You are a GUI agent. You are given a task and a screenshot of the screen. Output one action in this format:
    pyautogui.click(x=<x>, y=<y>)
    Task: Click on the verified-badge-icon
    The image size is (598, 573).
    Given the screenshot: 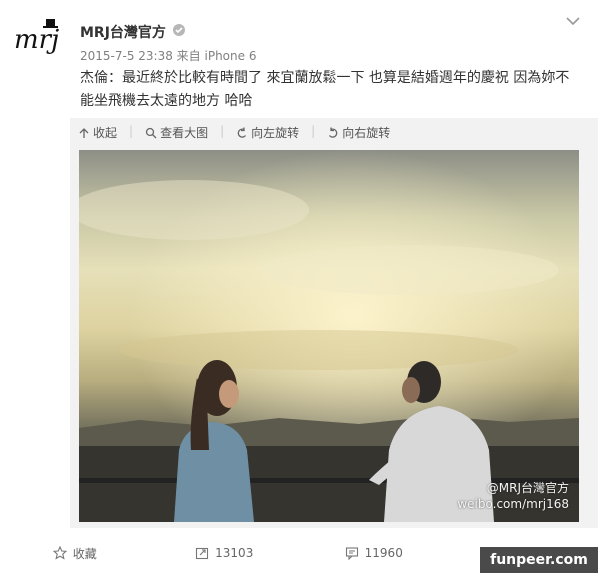 What is the action you would take?
    pyautogui.click(x=179, y=30)
    